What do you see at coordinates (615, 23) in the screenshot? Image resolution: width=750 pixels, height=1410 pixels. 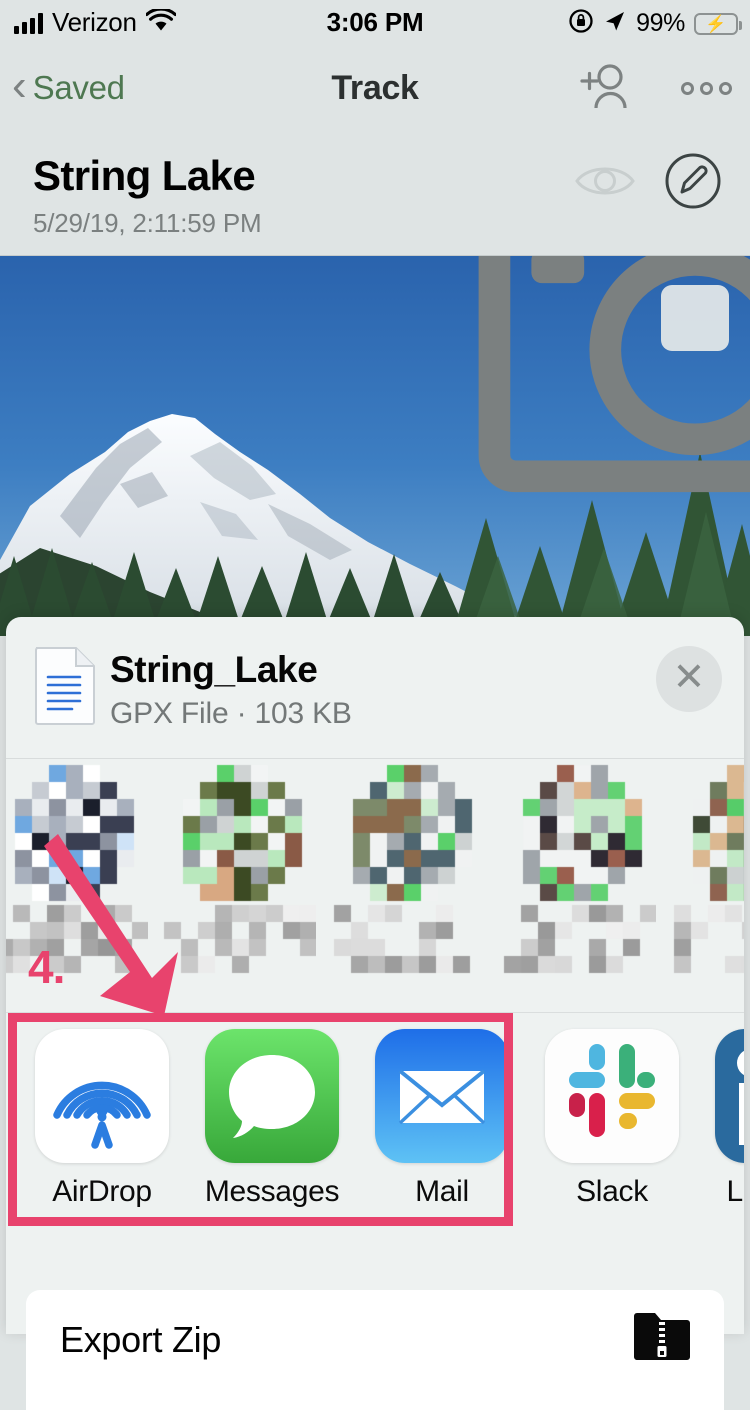 I see `location-arrow-icon` at bounding box center [615, 23].